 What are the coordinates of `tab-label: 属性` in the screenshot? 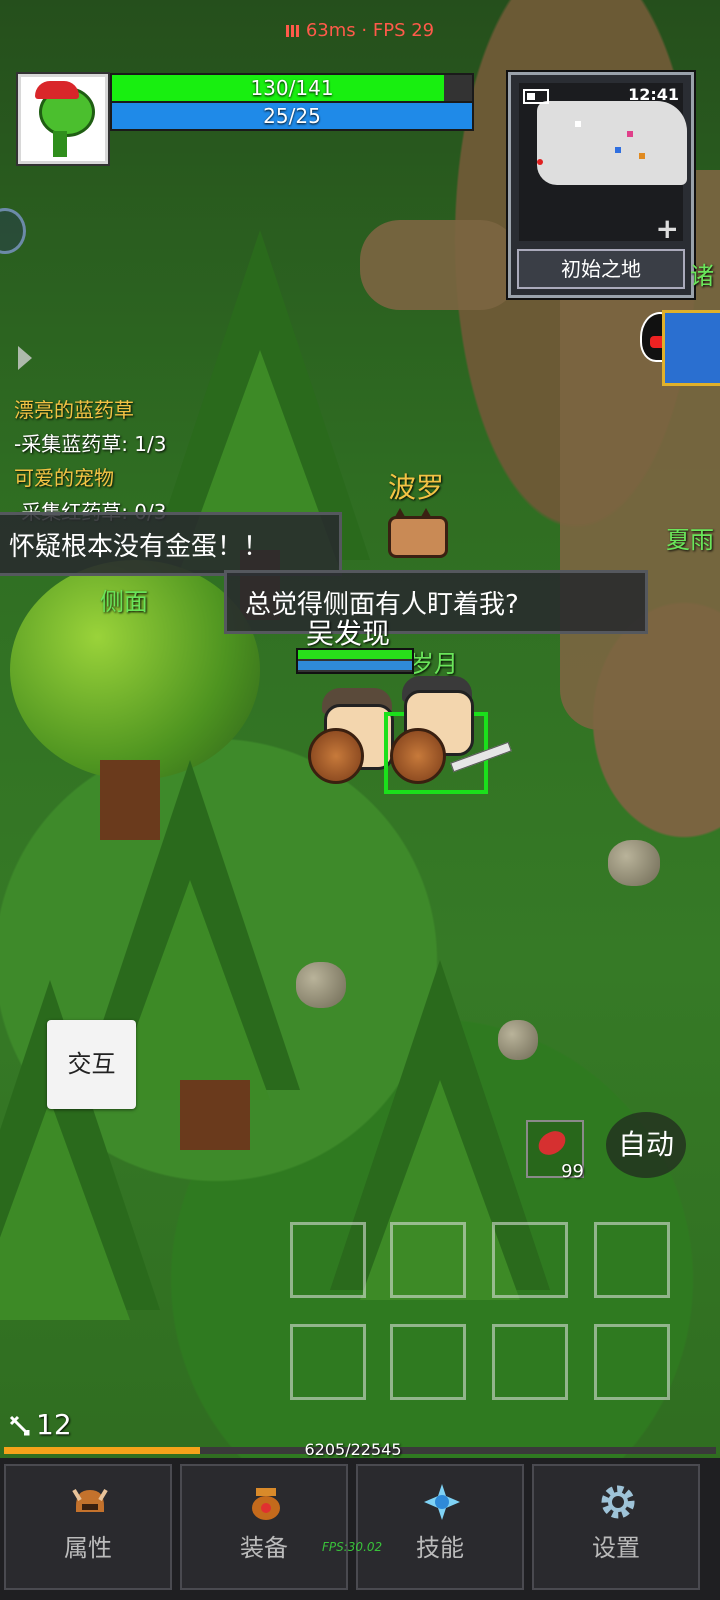 It's located at (88, 1548).